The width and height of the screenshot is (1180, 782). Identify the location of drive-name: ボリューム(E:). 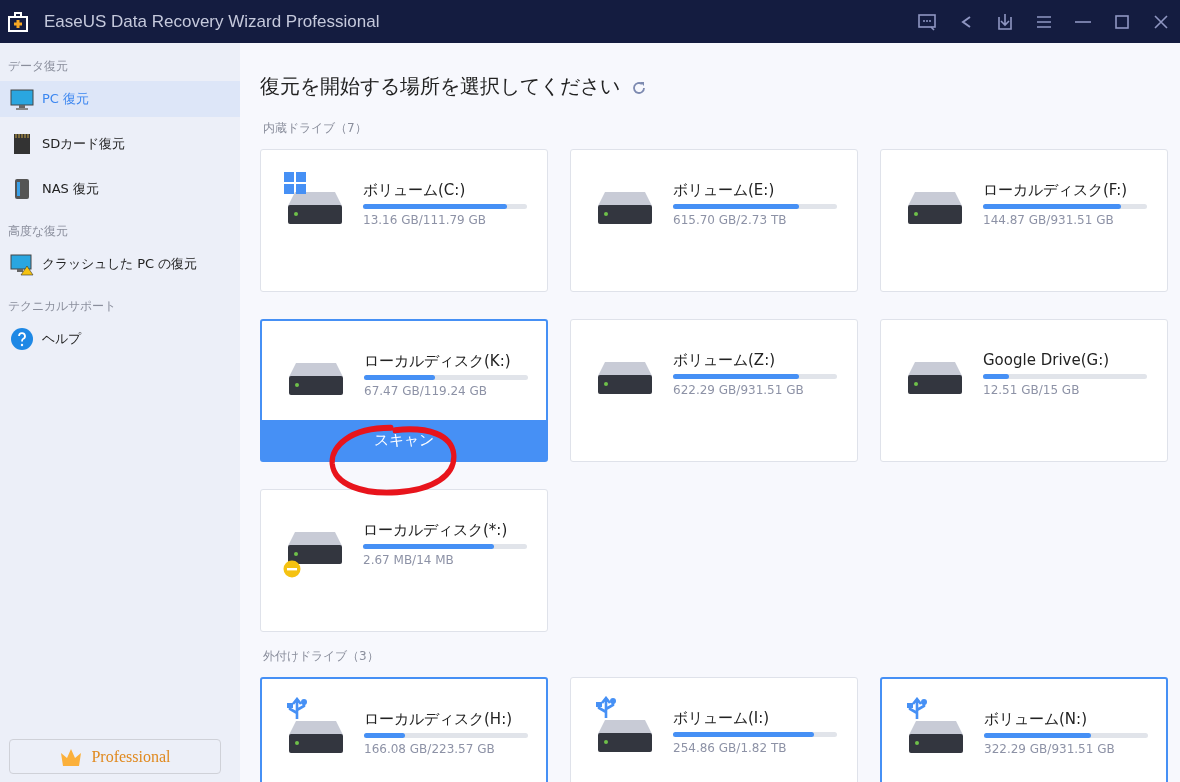
(724, 190).